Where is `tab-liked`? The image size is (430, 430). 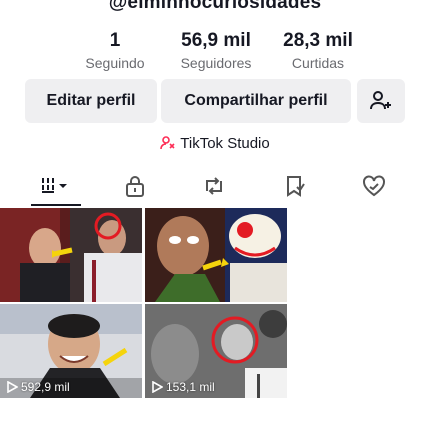
tab-liked is located at coordinates (374, 186).